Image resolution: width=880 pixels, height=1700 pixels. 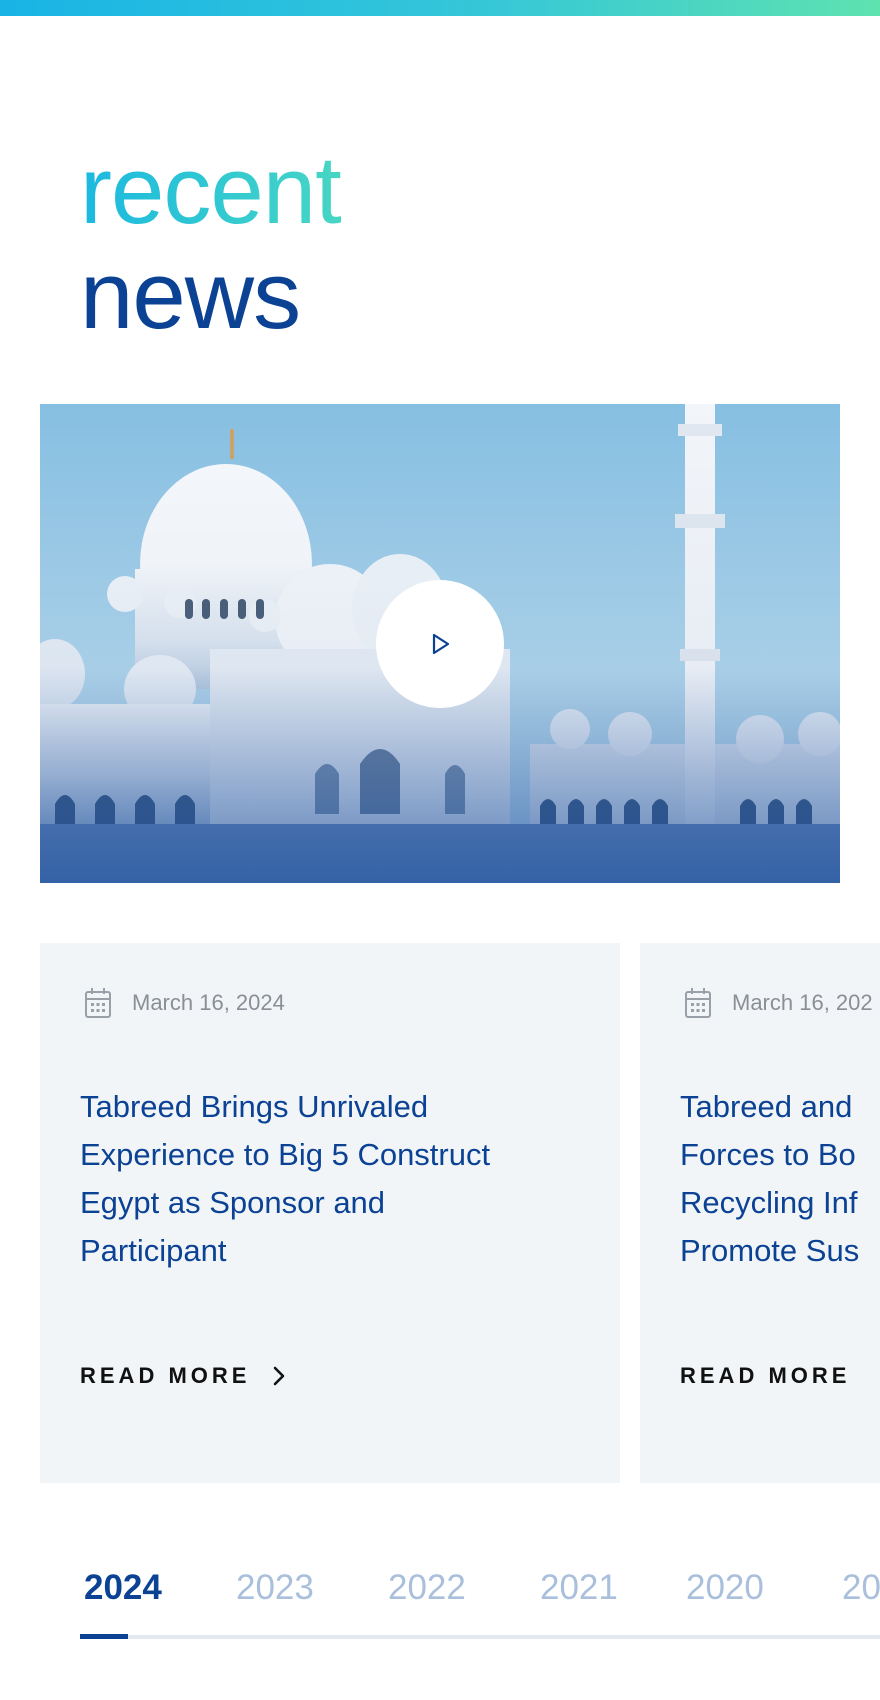 What do you see at coordinates (861, 1588) in the screenshot?
I see `year-tab-partial: 20` at bounding box center [861, 1588].